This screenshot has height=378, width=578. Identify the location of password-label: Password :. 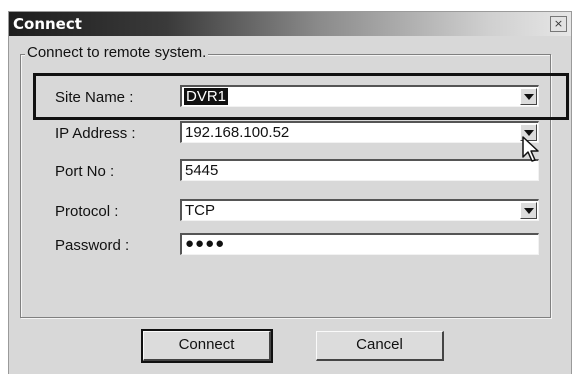
(92, 245).